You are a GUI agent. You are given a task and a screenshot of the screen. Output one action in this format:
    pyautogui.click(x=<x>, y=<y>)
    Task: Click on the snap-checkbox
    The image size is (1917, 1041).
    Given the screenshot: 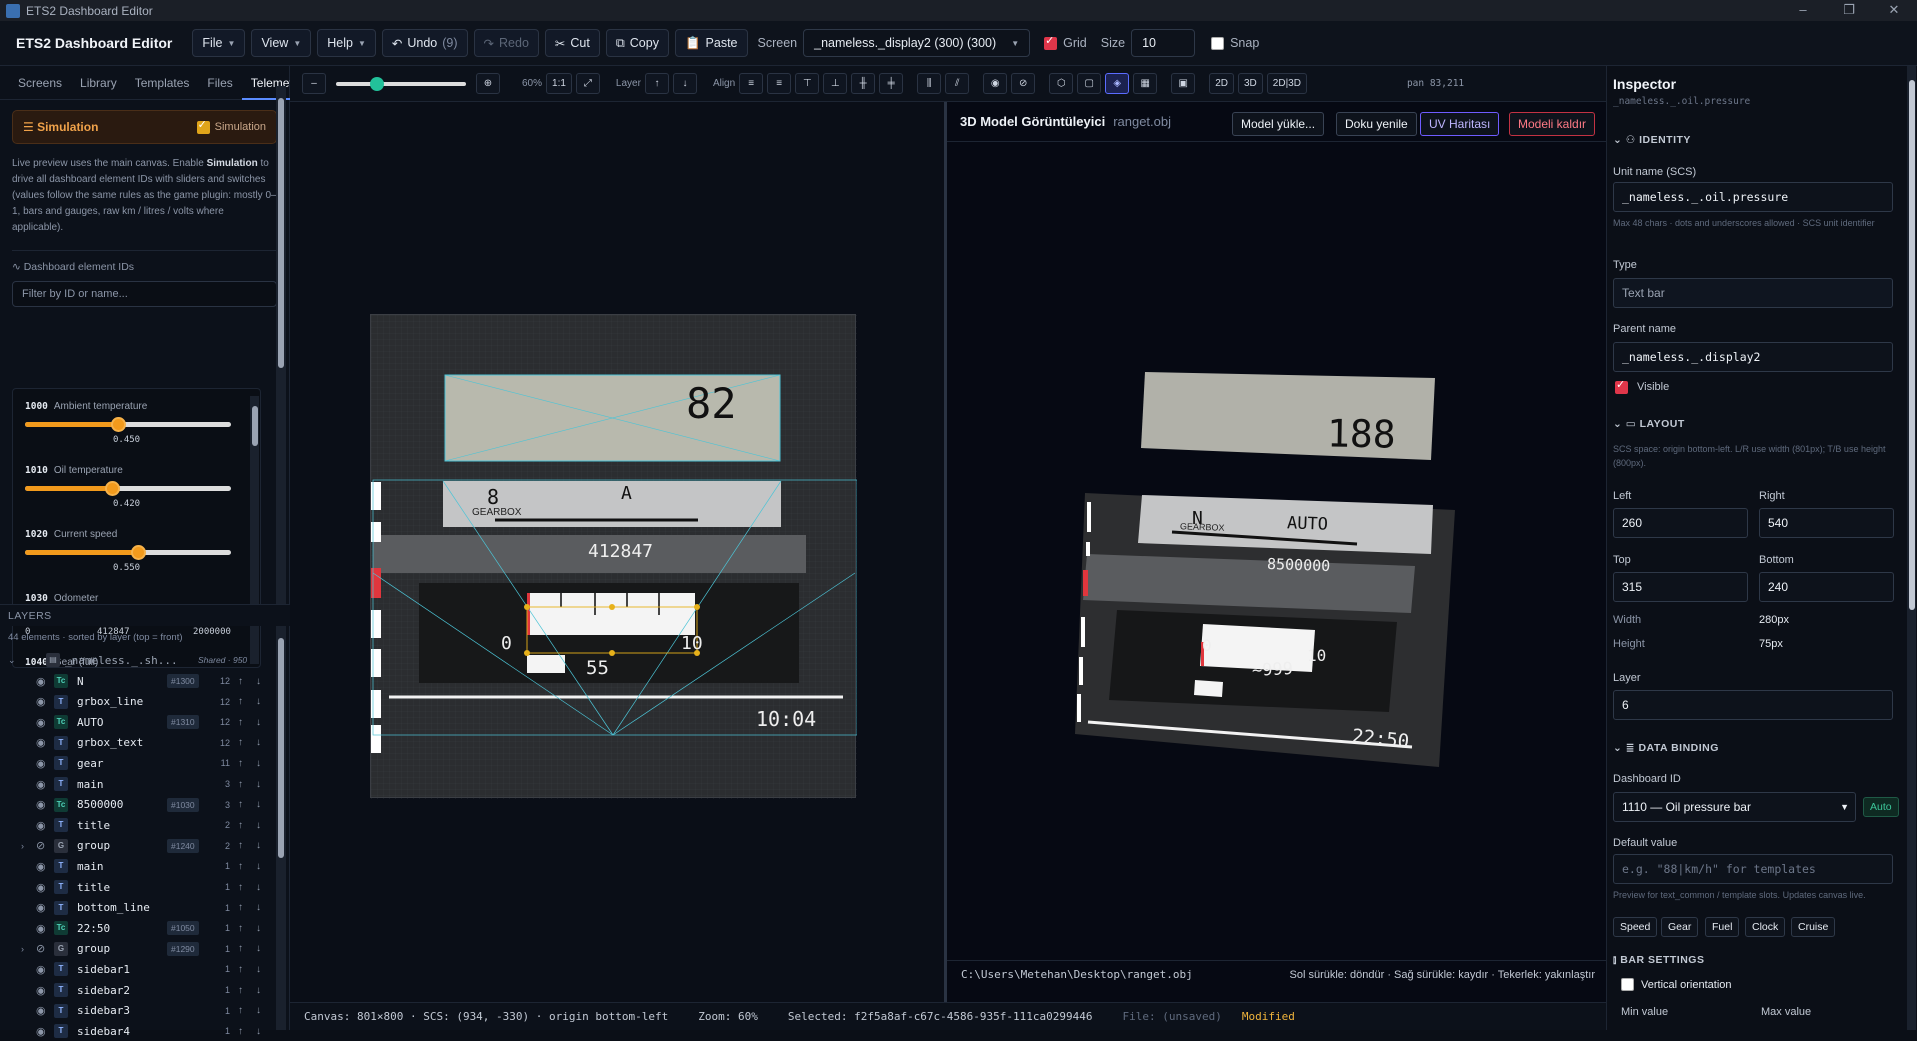 What is the action you would take?
    pyautogui.click(x=1218, y=43)
    